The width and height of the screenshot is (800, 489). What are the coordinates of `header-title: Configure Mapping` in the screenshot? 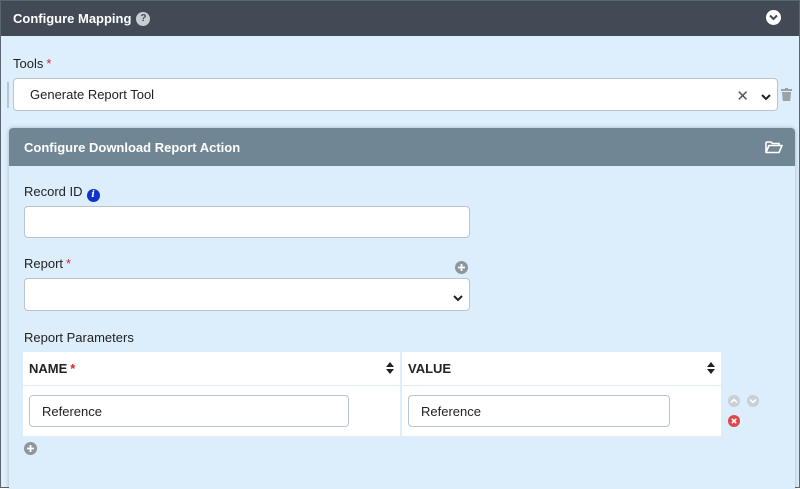 It's located at (72, 18).